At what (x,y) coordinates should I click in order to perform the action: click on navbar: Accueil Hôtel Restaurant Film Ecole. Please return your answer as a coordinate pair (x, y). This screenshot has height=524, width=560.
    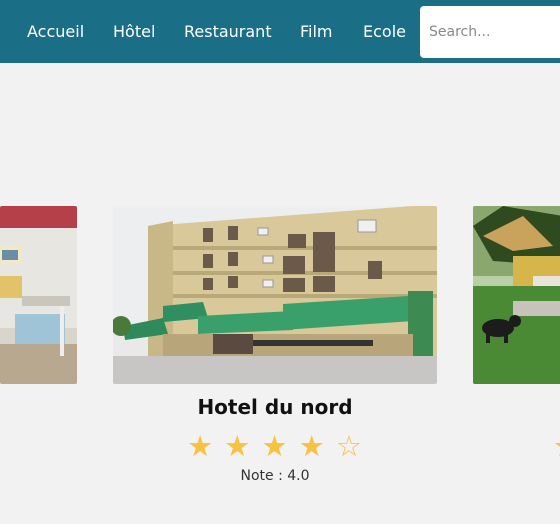
    Looking at the image, I should click on (280, 31).